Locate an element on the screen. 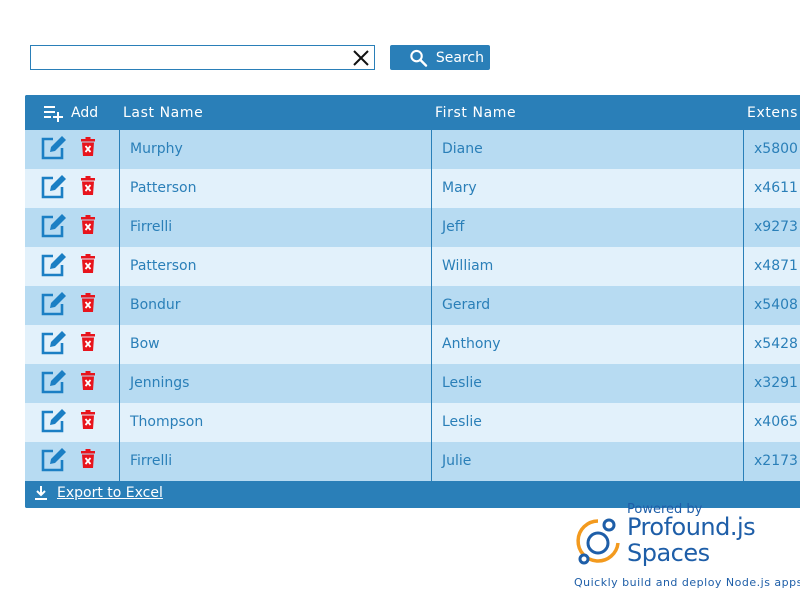 The width and height of the screenshot is (800, 600). cell-first-name: Julie is located at coordinates (457, 461).